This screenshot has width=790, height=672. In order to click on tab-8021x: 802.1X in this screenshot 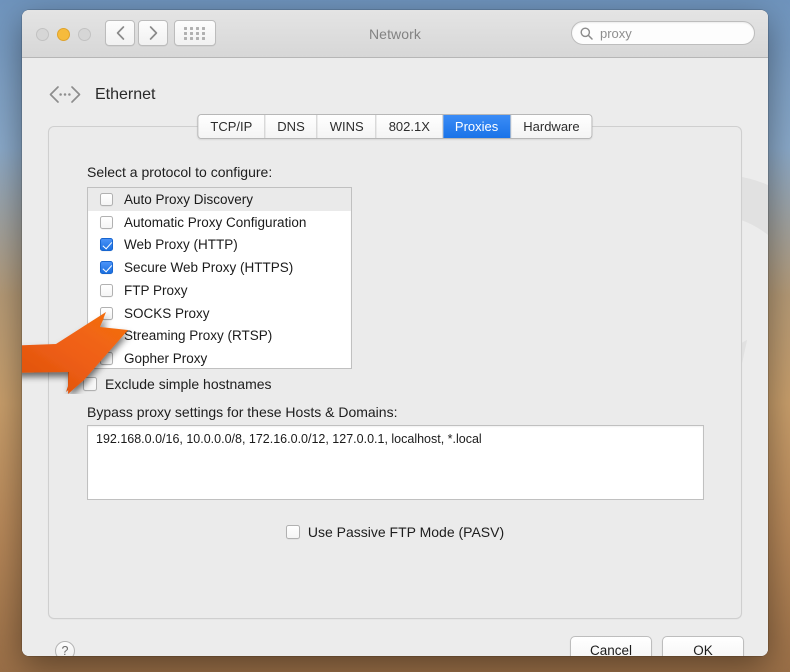, I will do `click(409, 126)`.